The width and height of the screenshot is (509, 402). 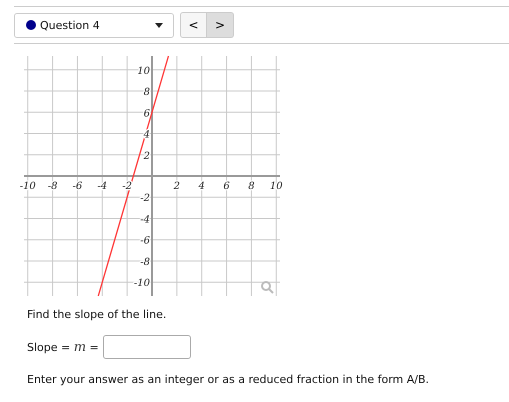 I want to click on next-button: >, so click(x=220, y=25).